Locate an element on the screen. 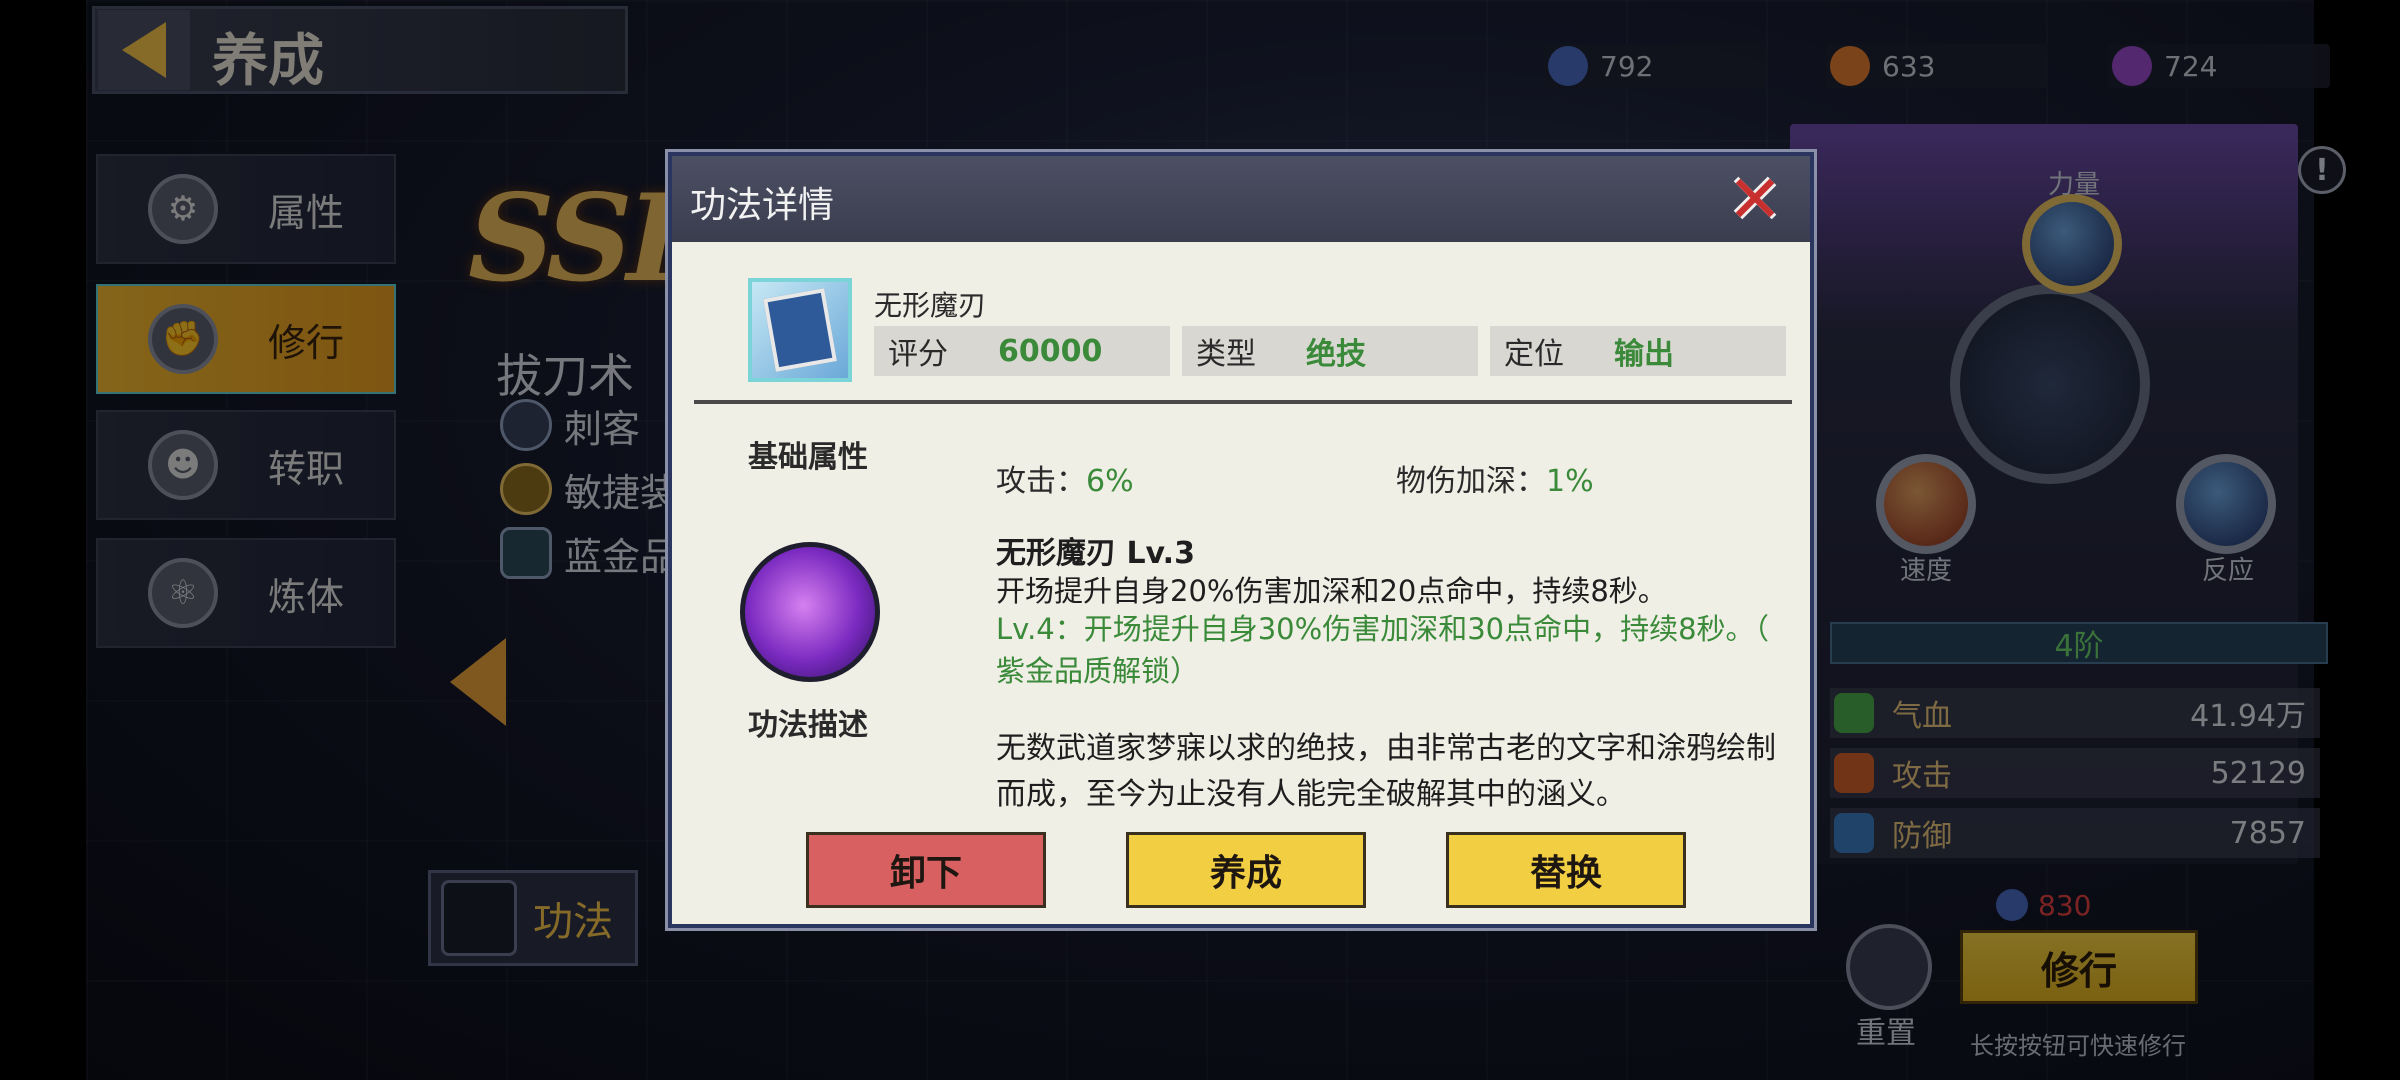 This screenshot has height=1080, width=2400. skill-emblem-icon is located at coordinates (810, 612).